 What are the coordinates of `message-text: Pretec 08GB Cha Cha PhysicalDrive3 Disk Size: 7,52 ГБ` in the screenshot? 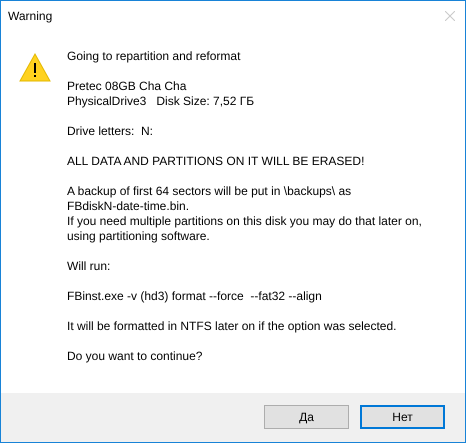 It's located at (161, 94).